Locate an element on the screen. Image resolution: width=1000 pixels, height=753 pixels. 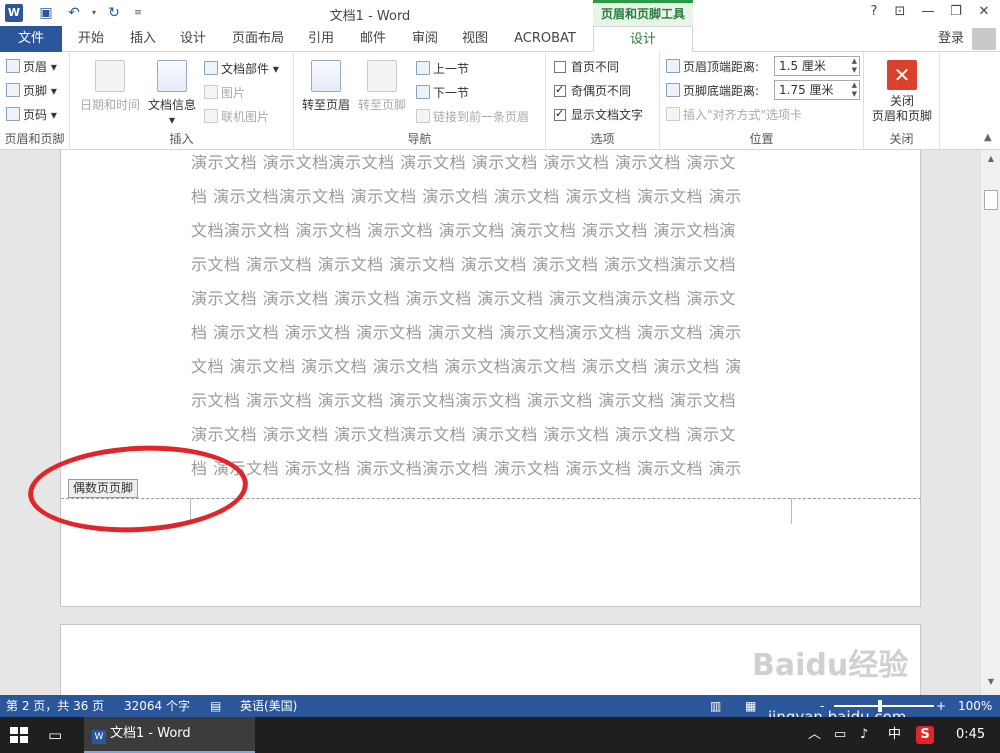
page-count: 第 2 页，共 36 页 is located at coordinates (55, 706).